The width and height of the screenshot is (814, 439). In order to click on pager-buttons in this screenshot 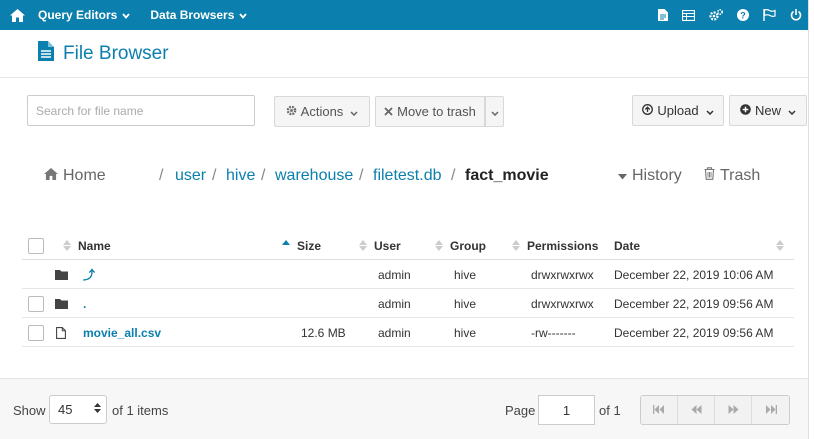, I will do `click(715, 410)`.